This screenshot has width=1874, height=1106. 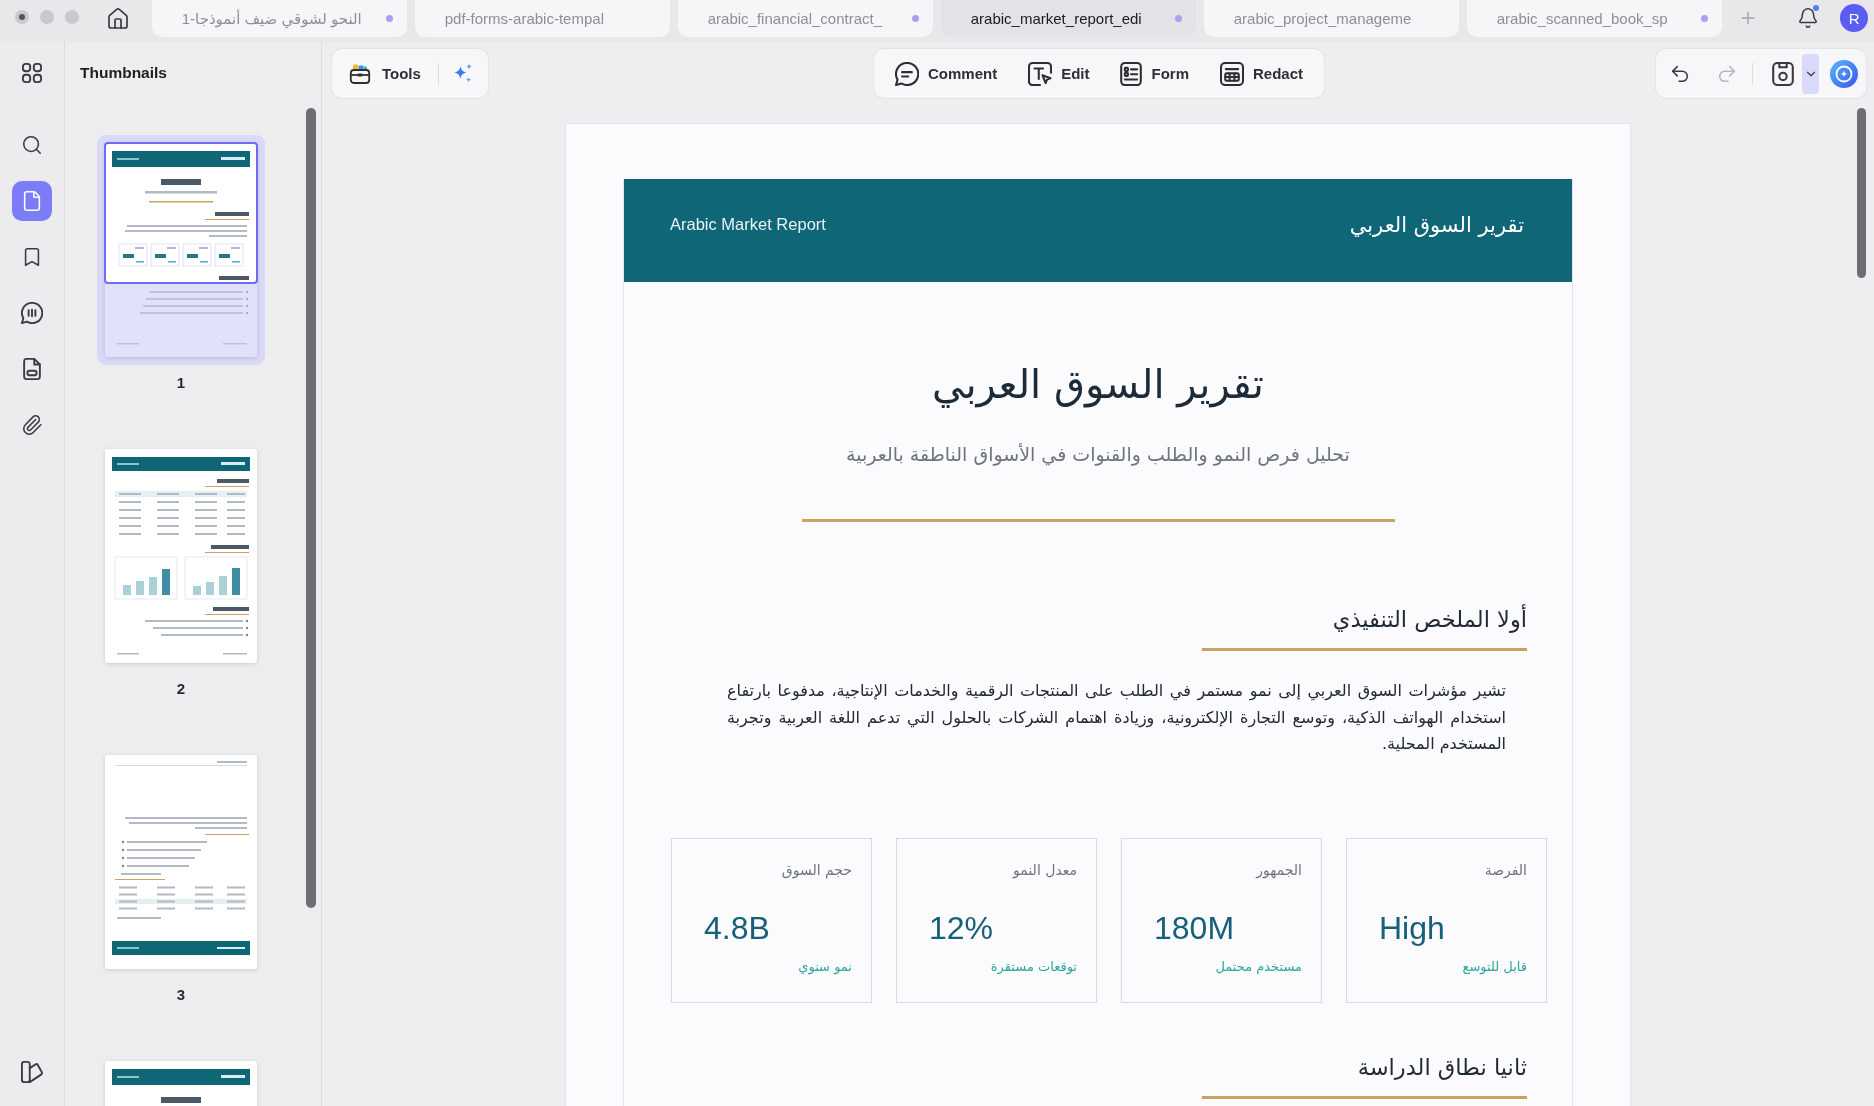 I want to click on text-cursor-icon, so click(x=1040, y=73).